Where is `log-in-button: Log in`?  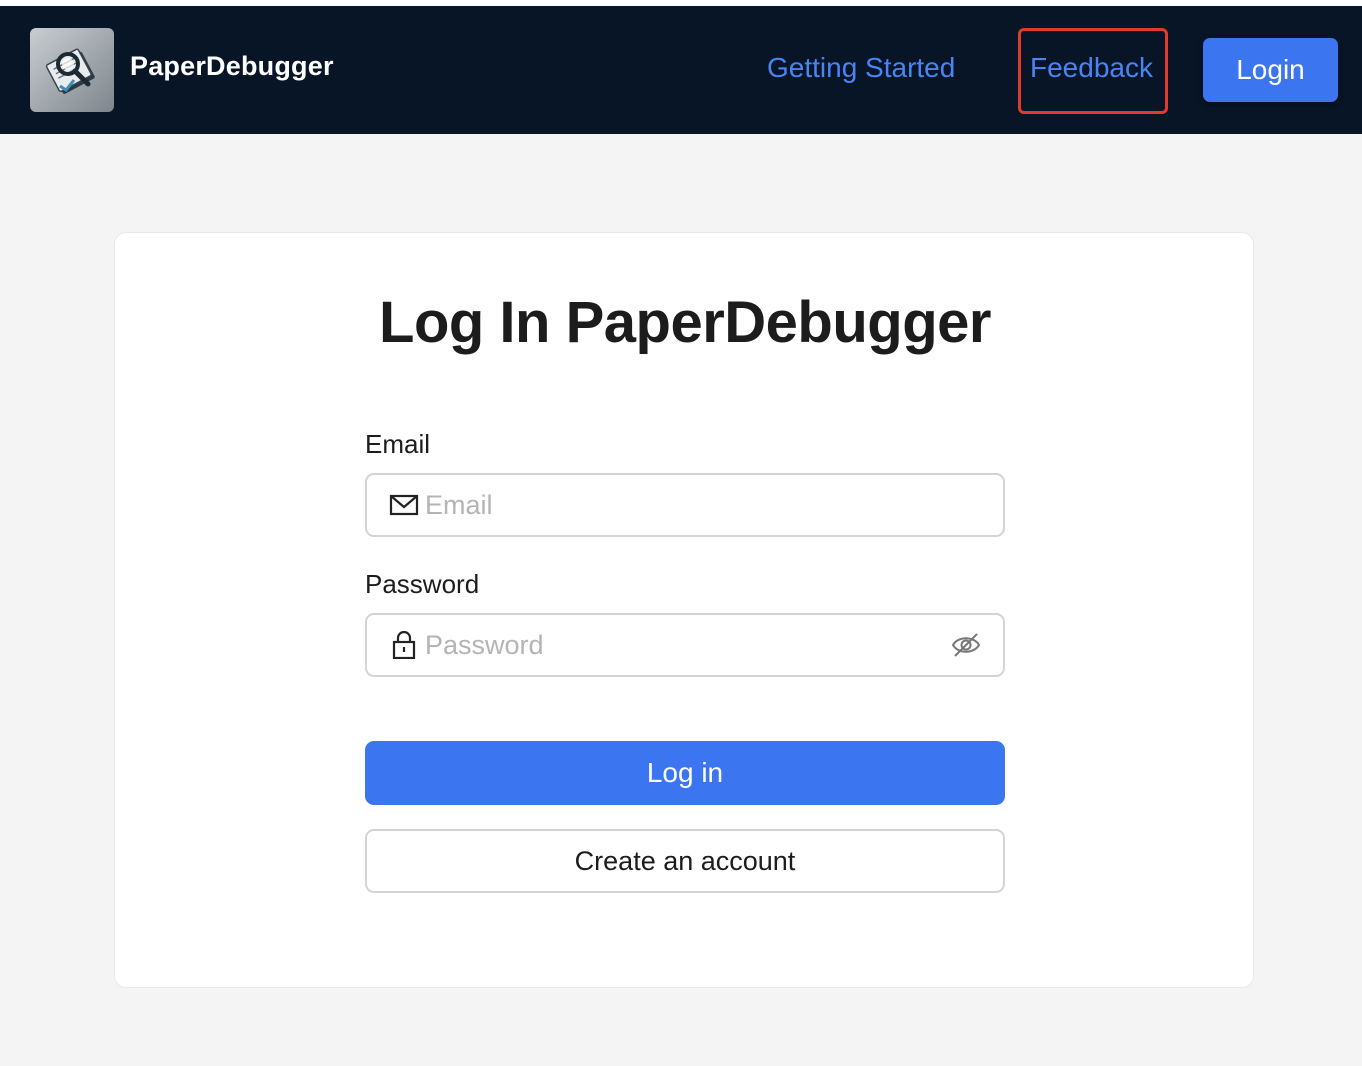
log-in-button: Log in is located at coordinates (685, 773).